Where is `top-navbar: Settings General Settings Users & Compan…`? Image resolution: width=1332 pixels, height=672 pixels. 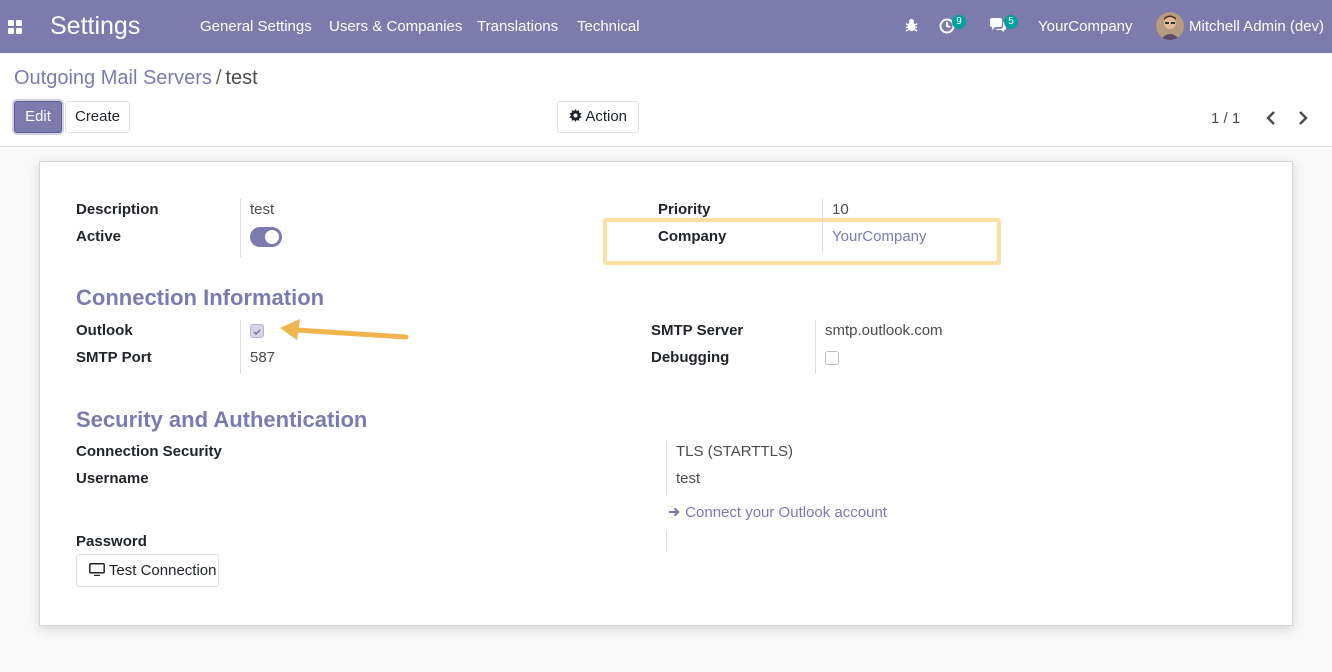 top-navbar: Settings General Settings Users & Compan… is located at coordinates (666, 26).